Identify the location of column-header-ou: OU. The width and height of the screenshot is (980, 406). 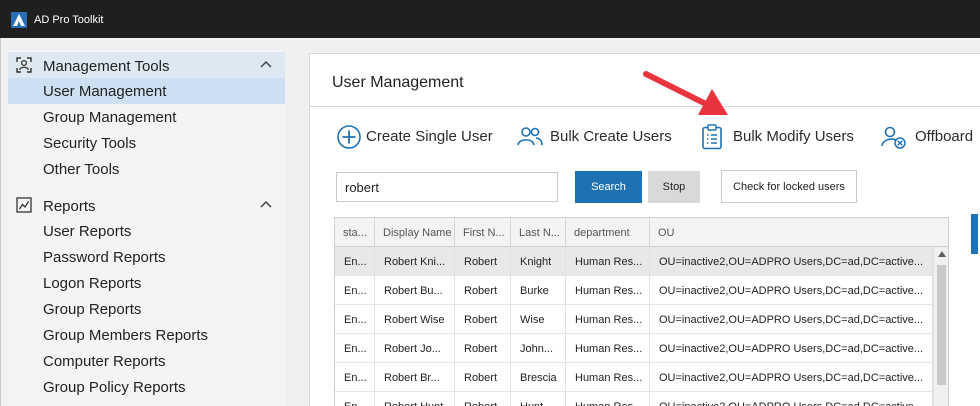
(799, 232).